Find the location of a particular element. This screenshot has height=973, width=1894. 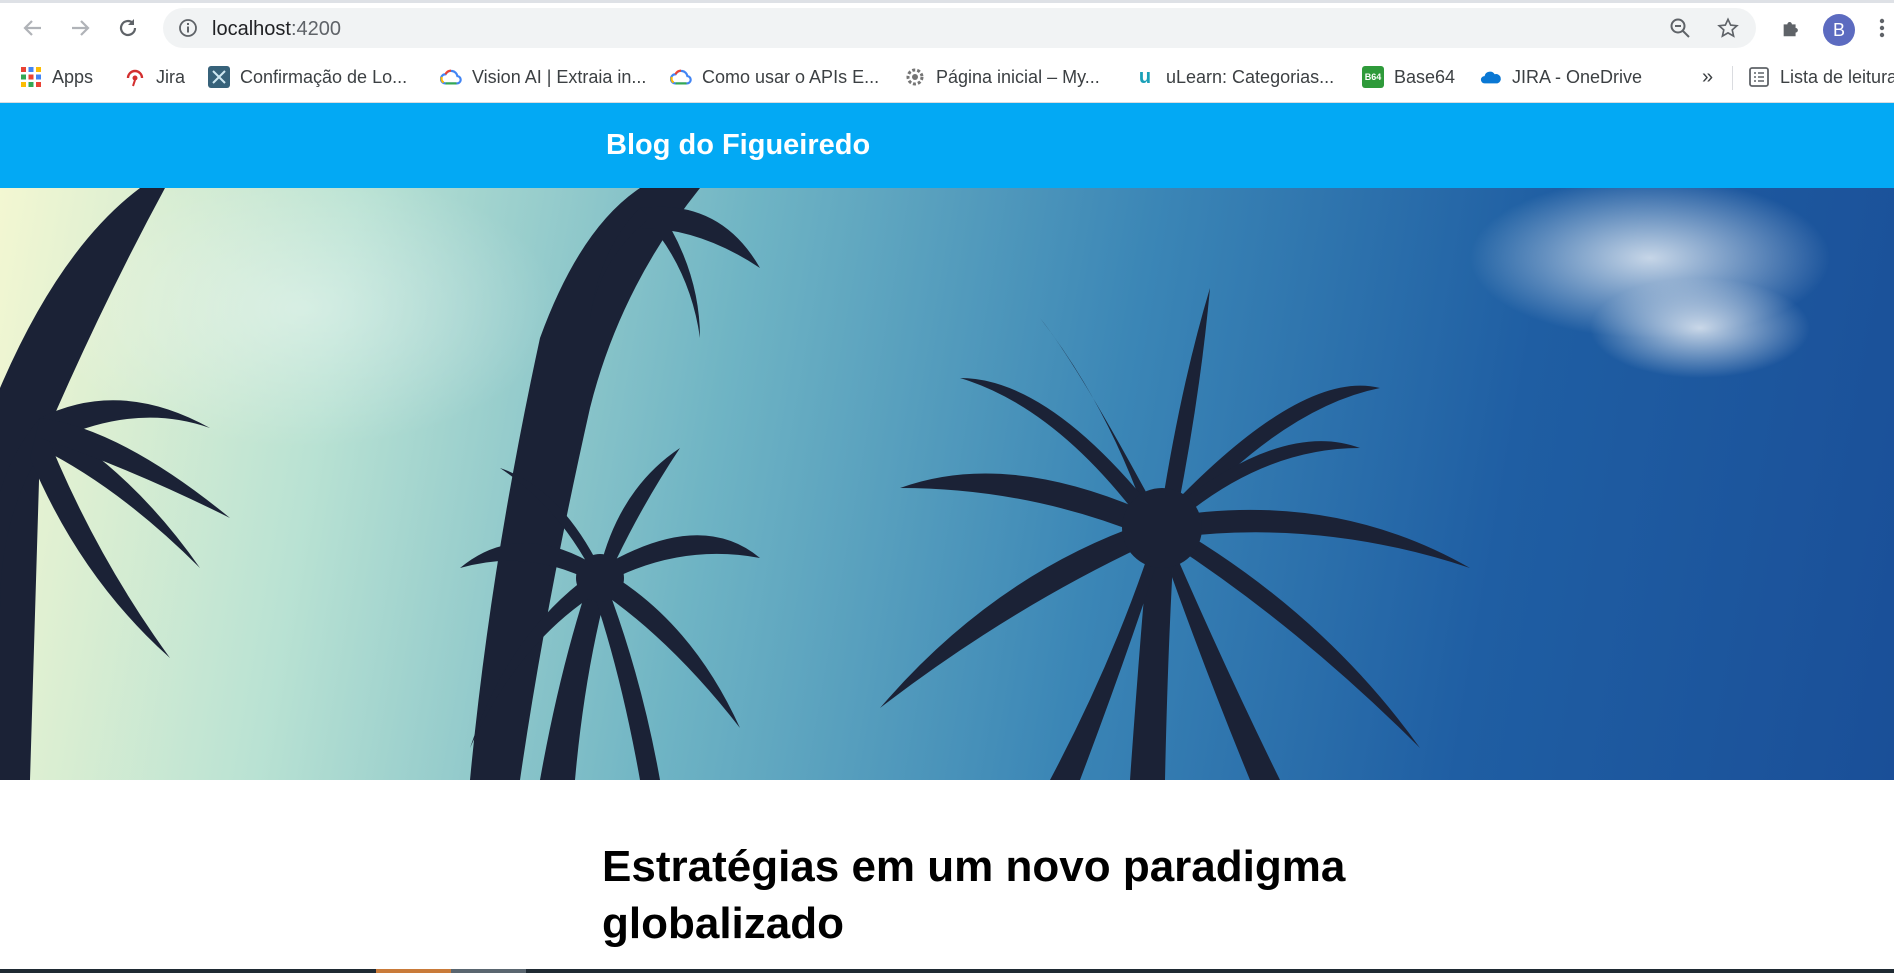

apps-grid-icon is located at coordinates (31, 77).